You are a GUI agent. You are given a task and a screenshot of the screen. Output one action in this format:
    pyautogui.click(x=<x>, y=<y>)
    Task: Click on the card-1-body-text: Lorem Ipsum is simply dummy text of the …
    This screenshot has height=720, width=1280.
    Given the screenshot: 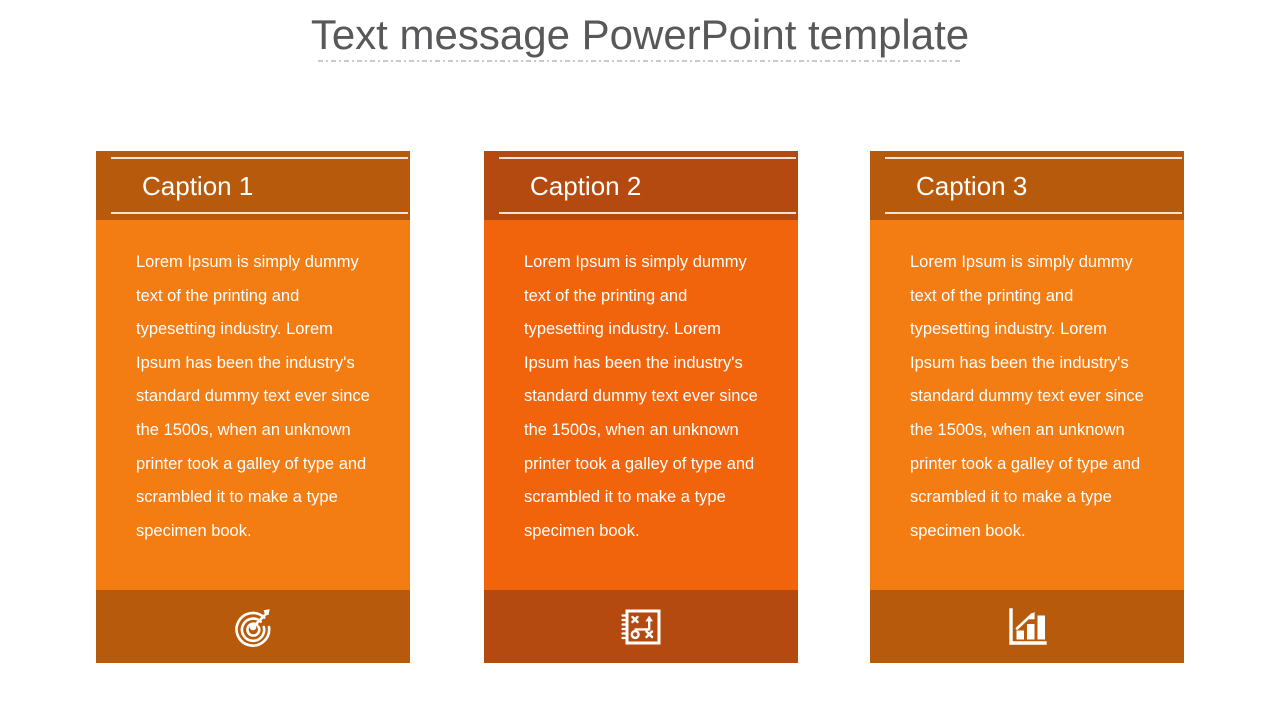 What is the action you would take?
    pyautogui.click(x=253, y=396)
    